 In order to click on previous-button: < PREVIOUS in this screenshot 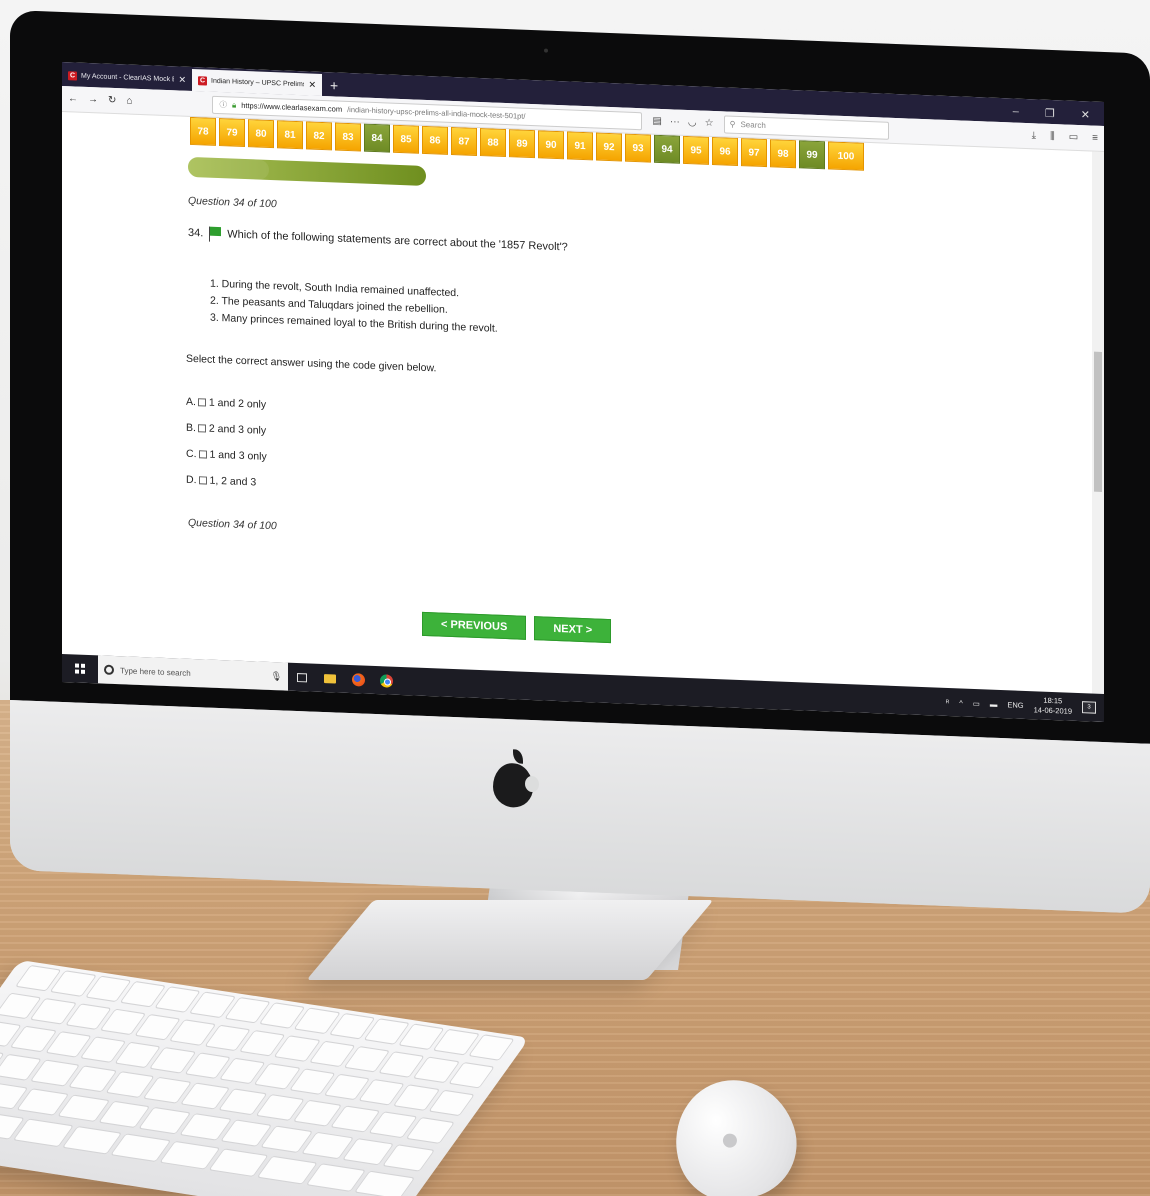, I will do `click(474, 625)`.